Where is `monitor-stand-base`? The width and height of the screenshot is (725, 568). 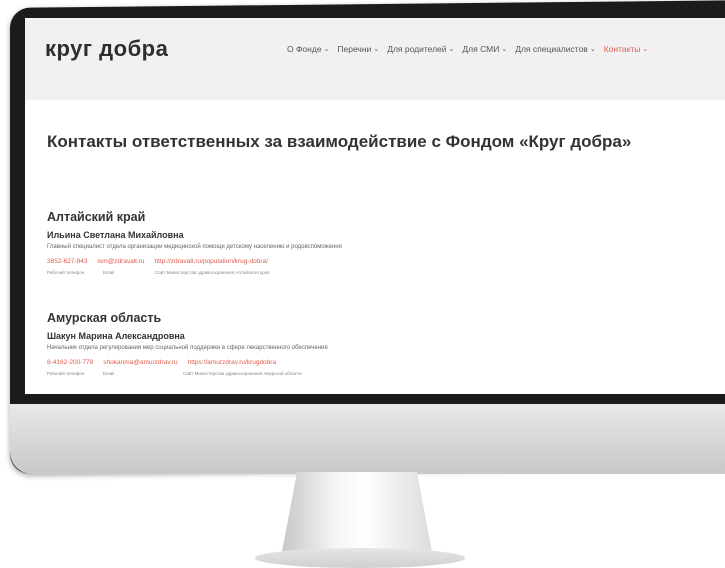 monitor-stand-base is located at coordinates (360, 558).